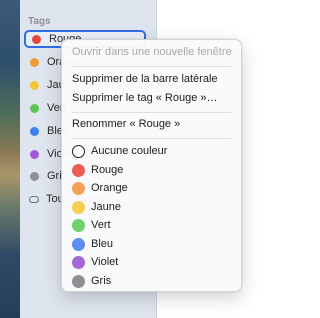 This screenshot has width=320, height=318. What do you see at coordinates (152, 262) in the screenshot?
I see `menu-color-purple: Violet` at bounding box center [152, 262].